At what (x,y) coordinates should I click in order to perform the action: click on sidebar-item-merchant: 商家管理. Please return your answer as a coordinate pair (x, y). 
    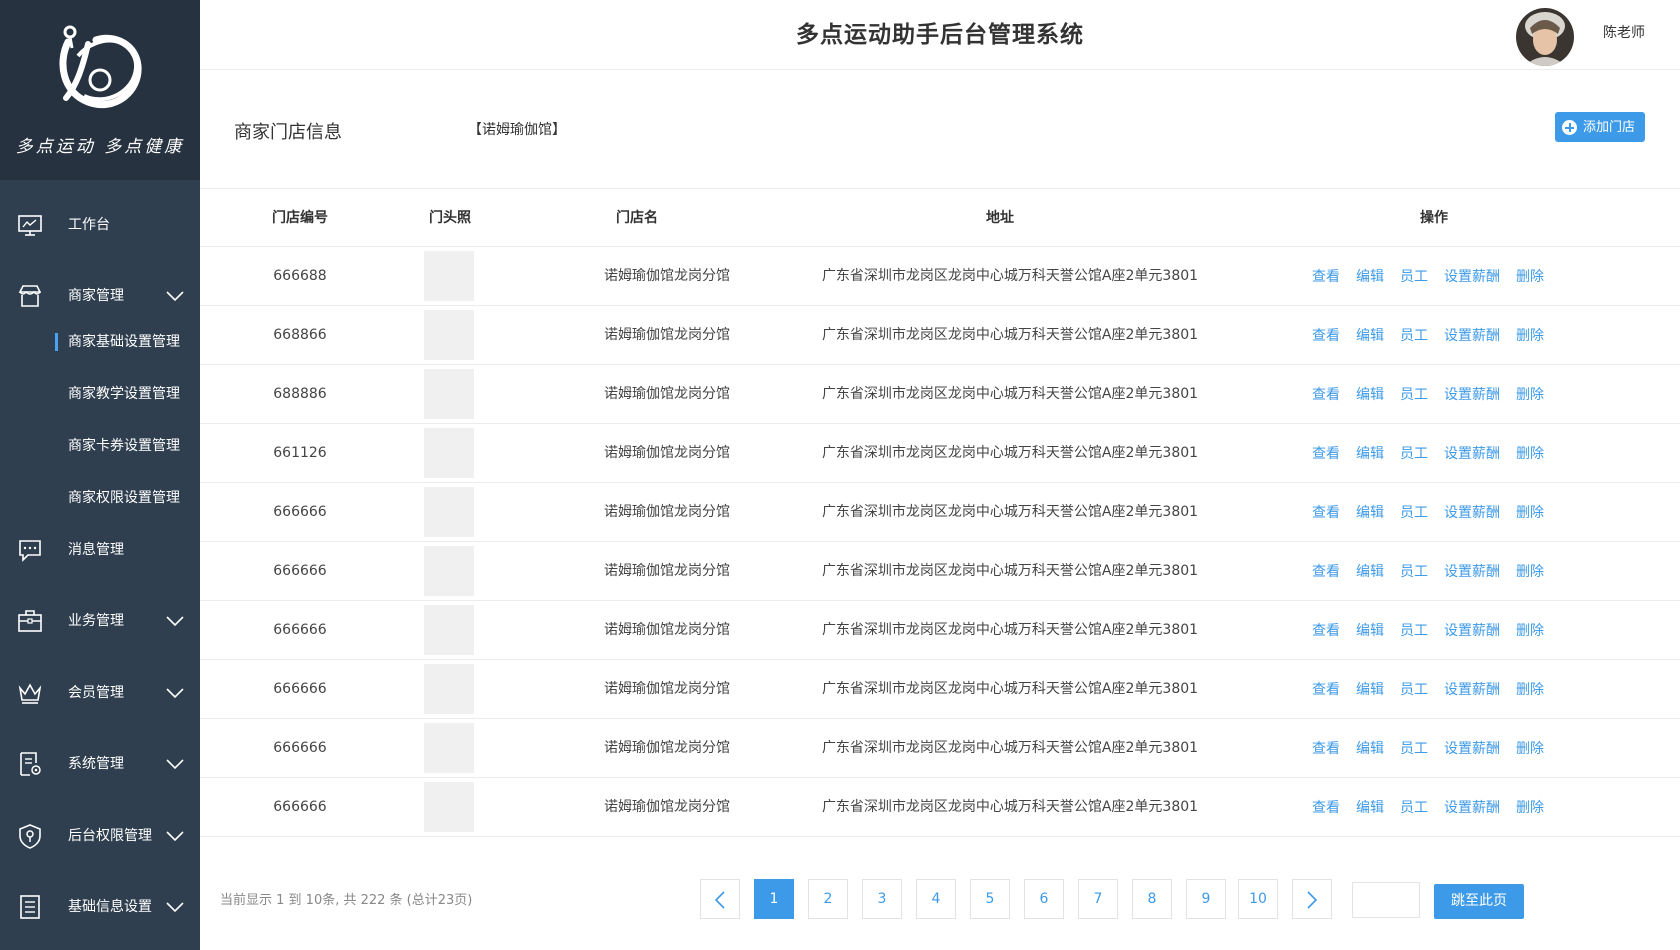
    Looking at the image, I should click on (100, 296).